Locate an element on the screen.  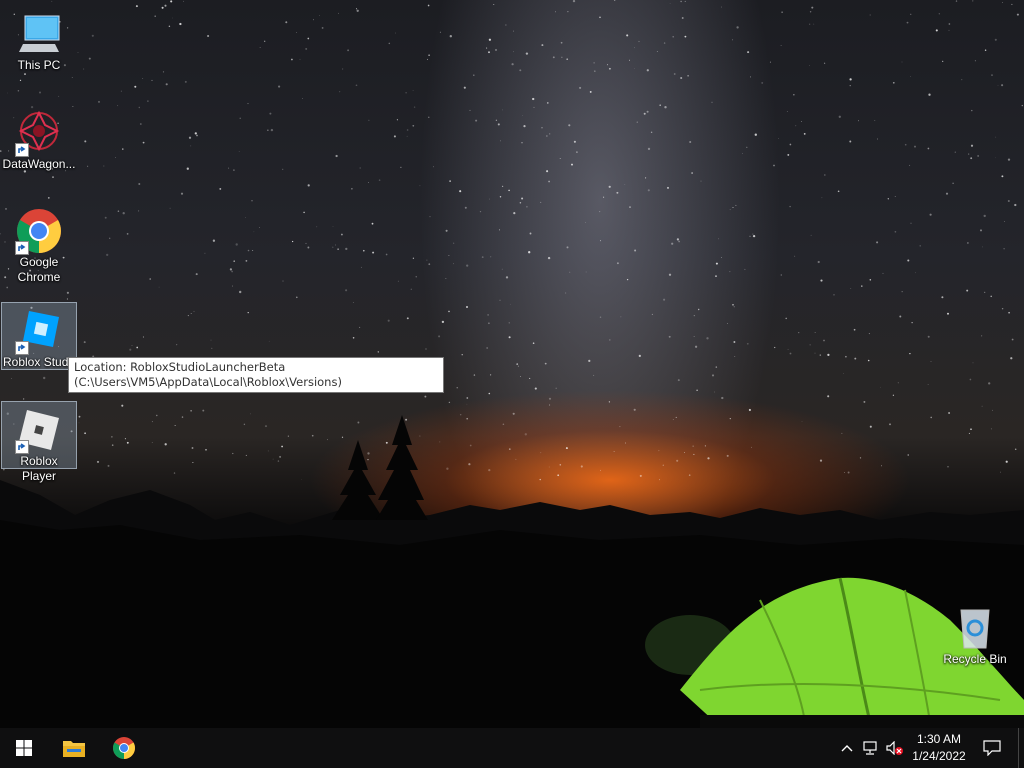
desktop-icon-label: Roblox Stud is located at coordinates (36, 362).